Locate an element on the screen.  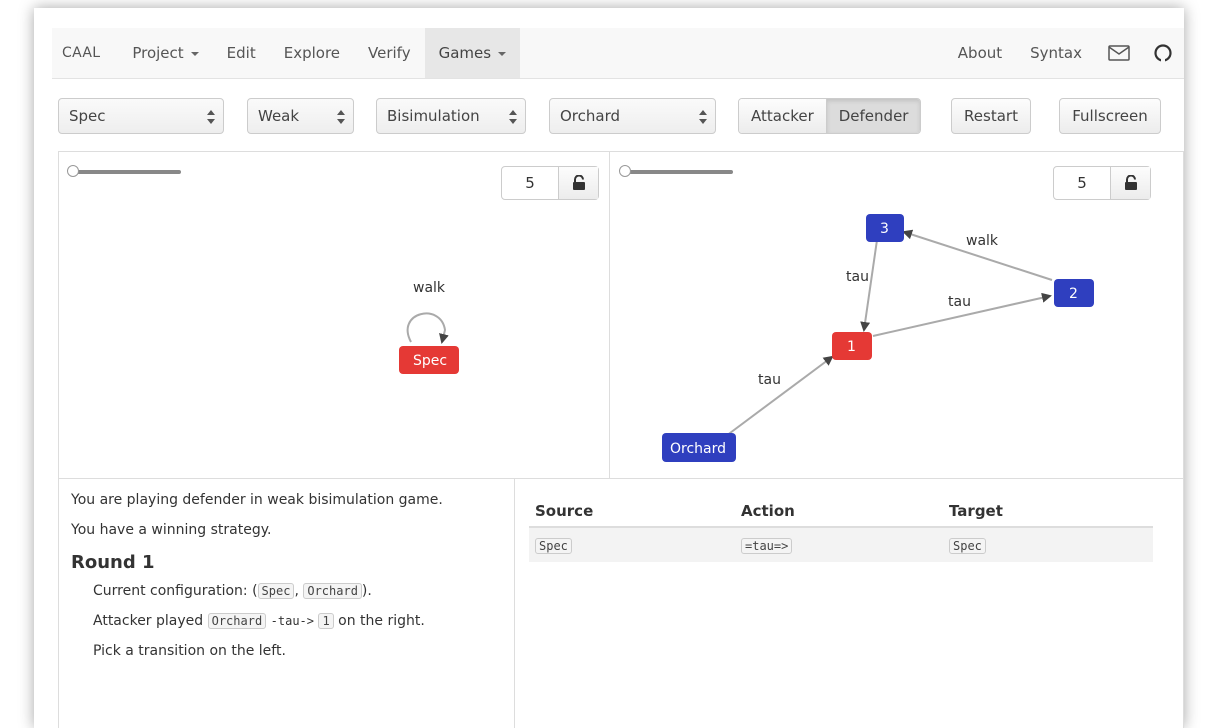
nav-games-label: Games is located at coordinates (465, 53).